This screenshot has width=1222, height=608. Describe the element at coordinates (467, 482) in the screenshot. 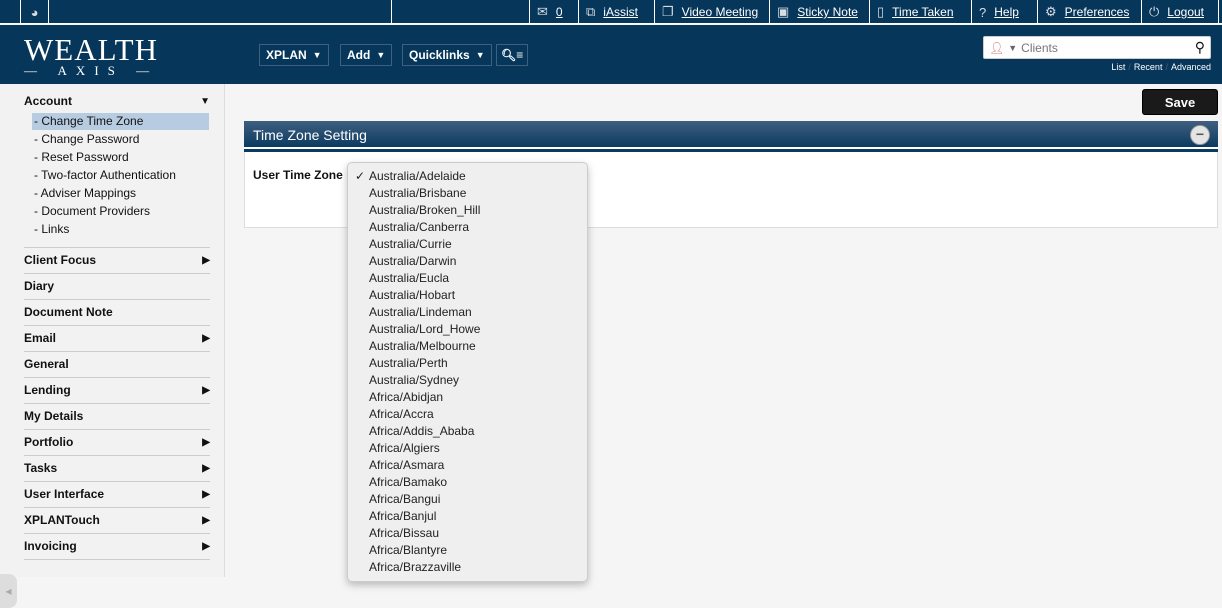

I see `timezone-option: Africa/Bamako` at that location.